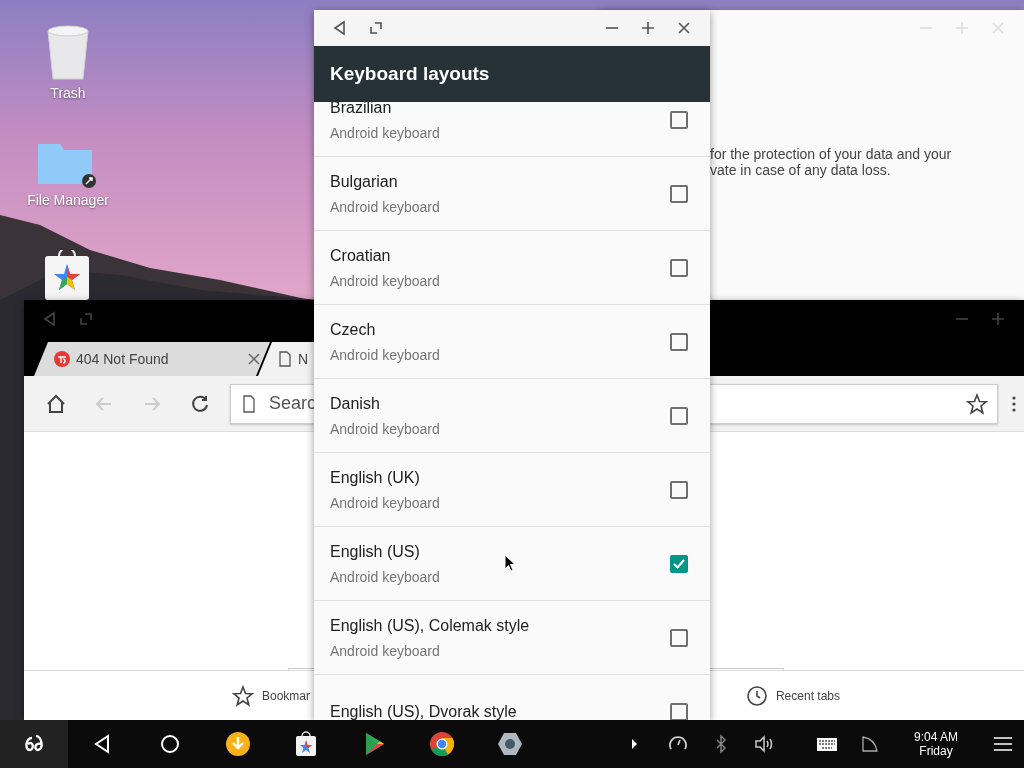  What do you see at coordinates (936, 751) in the screenshot?
I see `clock-day: Friday` at bounding box center [936, 751].